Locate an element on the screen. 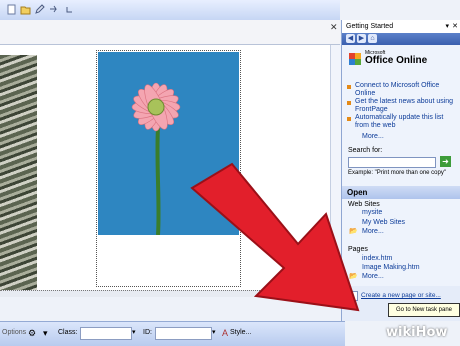  undo-icon is located at coordinates (69, 9).